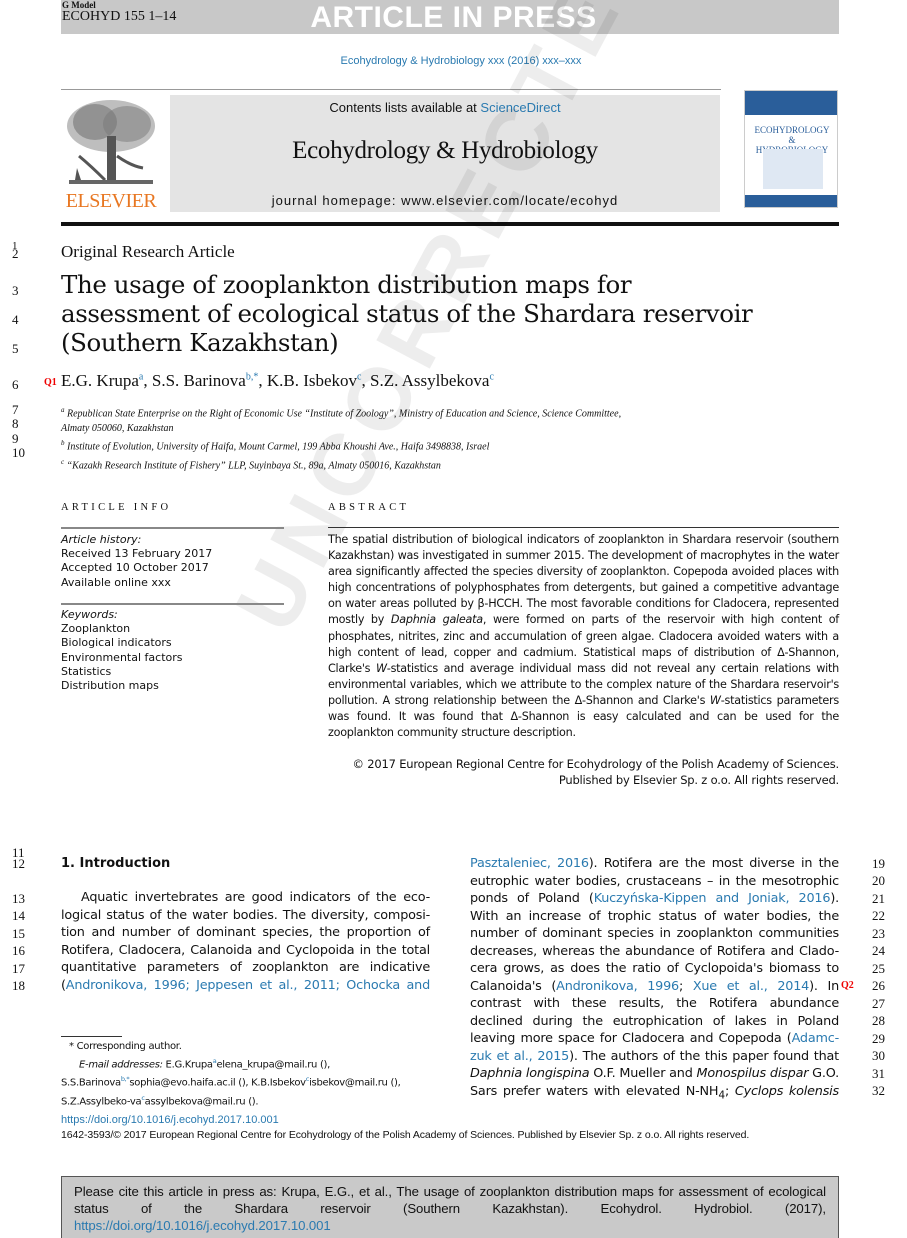 This screenshot has height=1238, width=907. What do you see at coordinates (137, 554) in the screenshot?
I see `received-date: Received 13 February 2017` at bounding box center [137, 554].